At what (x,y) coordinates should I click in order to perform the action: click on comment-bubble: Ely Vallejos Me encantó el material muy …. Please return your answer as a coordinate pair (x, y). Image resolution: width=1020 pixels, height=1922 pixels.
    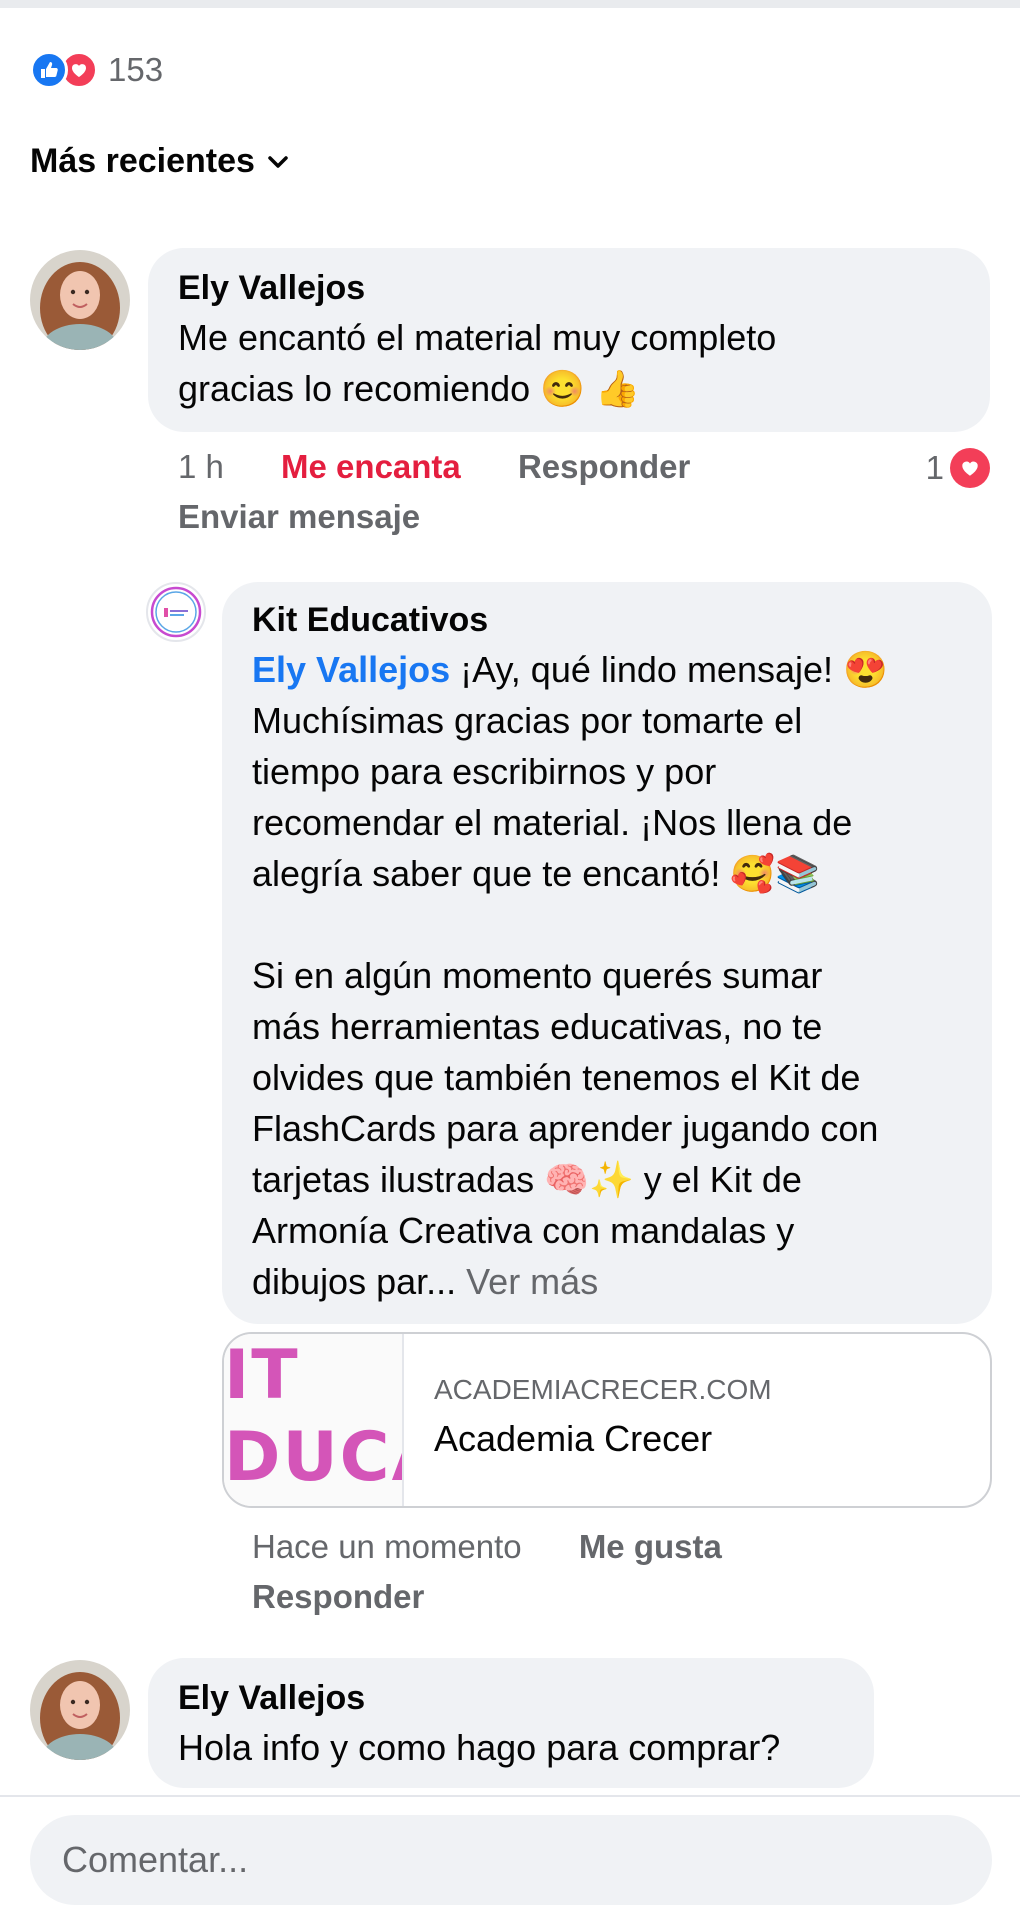
    Looking at the image, I should click on (569, 340).